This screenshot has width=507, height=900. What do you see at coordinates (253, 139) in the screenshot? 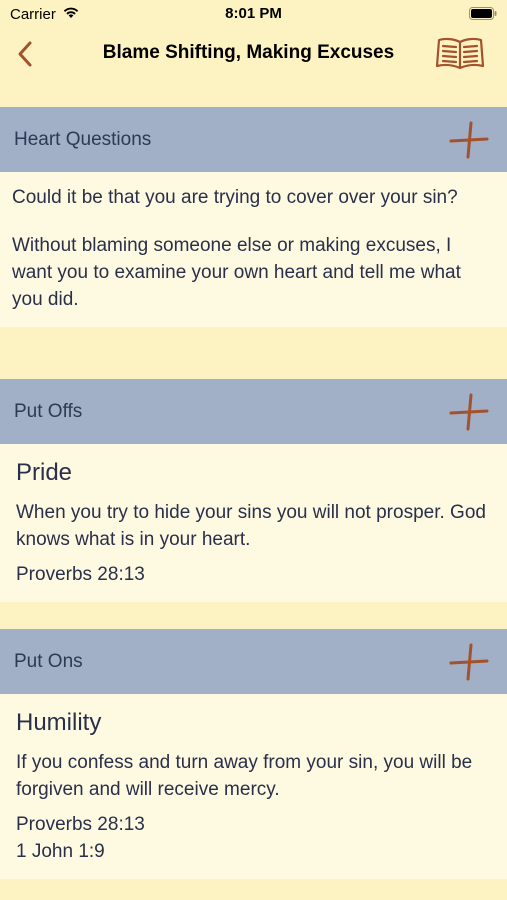
I see `heart-questions-header: Heart Questions` at bounding box center [253, 139].